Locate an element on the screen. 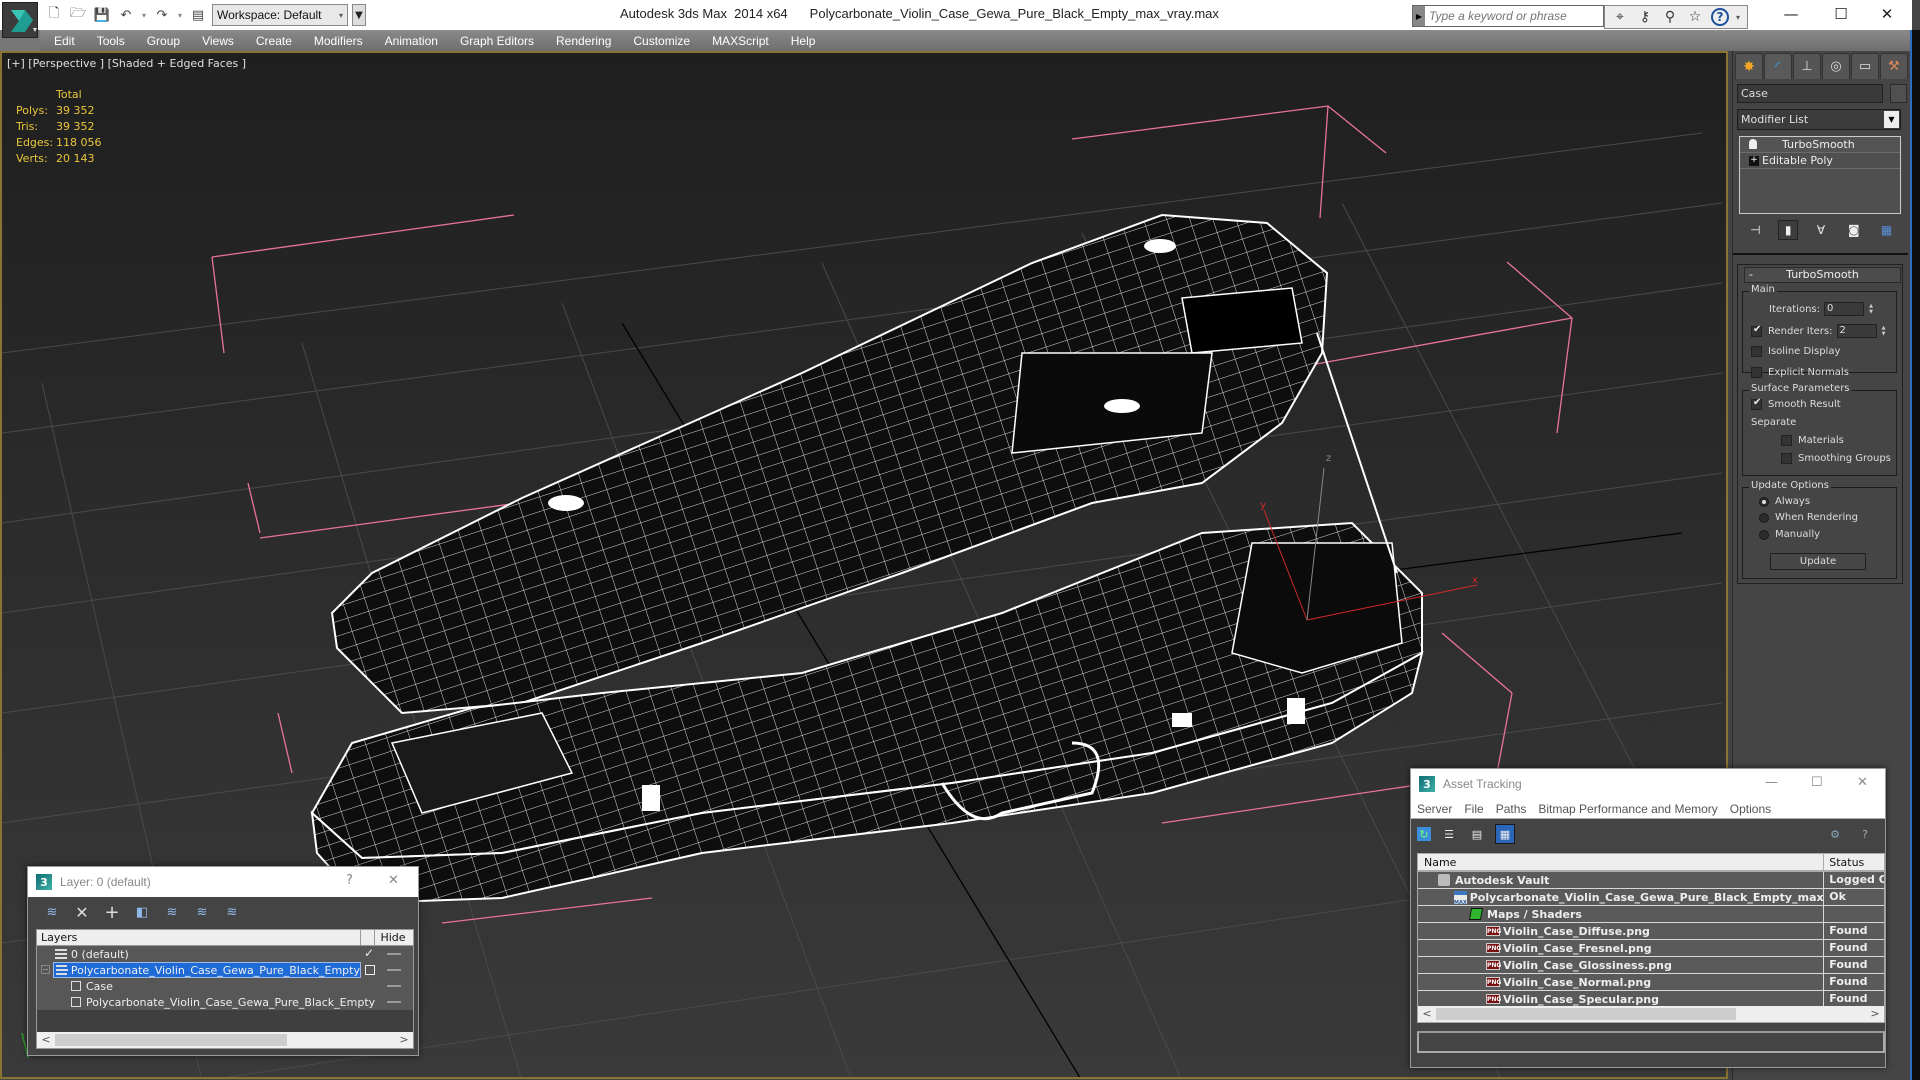  remove-modifier-icon: ◙ is located at coordinates (1854, 230).